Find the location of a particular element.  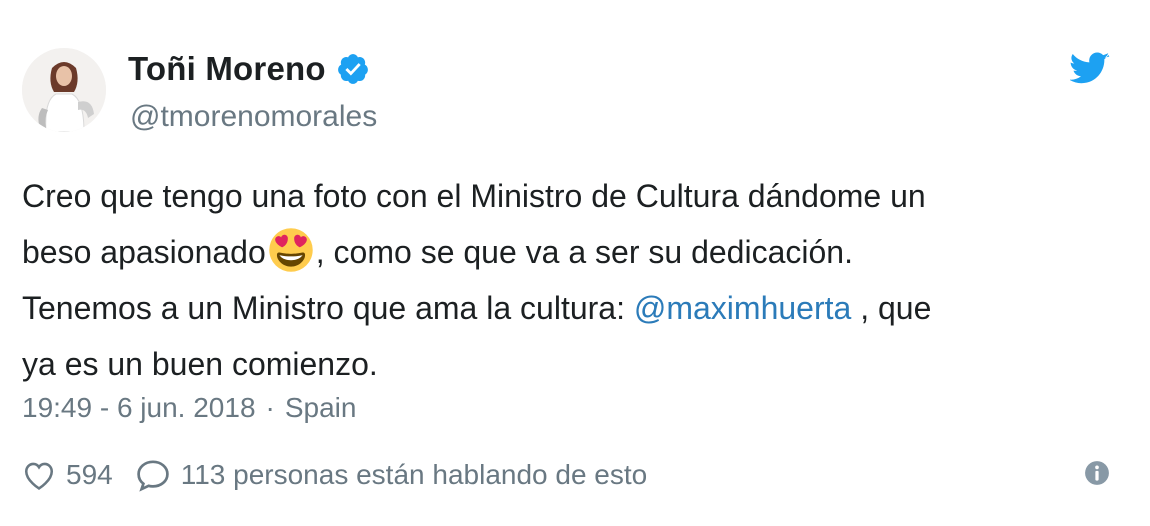

tweet-line-3-rest: , que is located at coordinates (891, 308).